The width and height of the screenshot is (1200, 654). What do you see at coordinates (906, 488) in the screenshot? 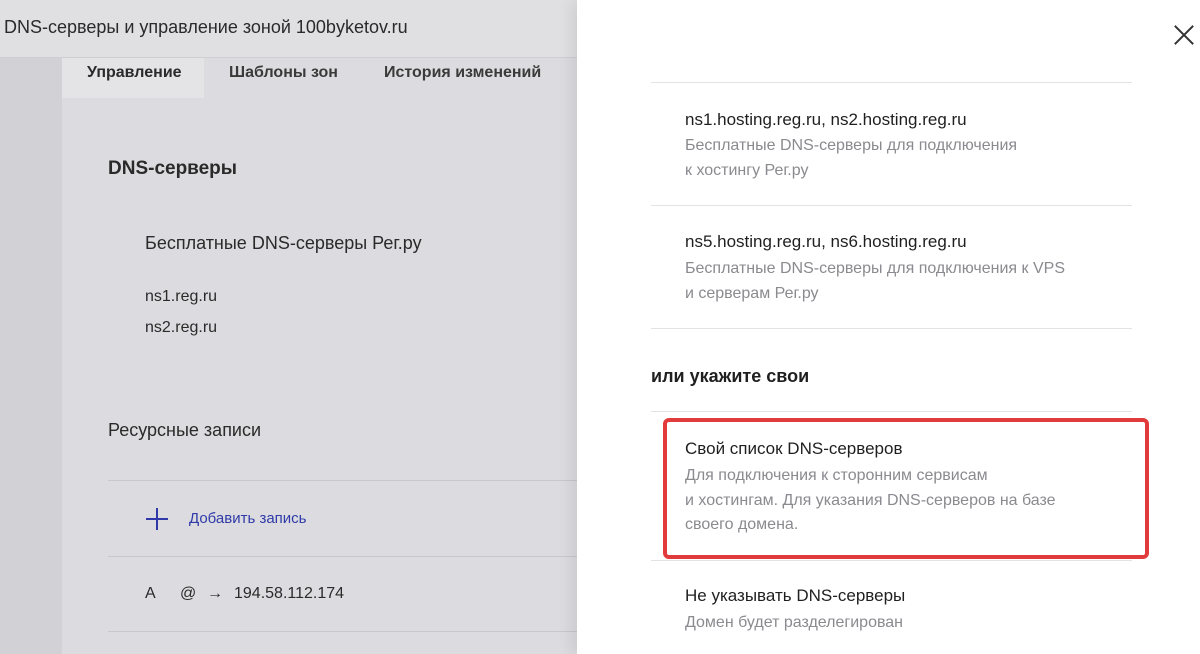
I see `highlight-frame` at bounding box center [906, 488].